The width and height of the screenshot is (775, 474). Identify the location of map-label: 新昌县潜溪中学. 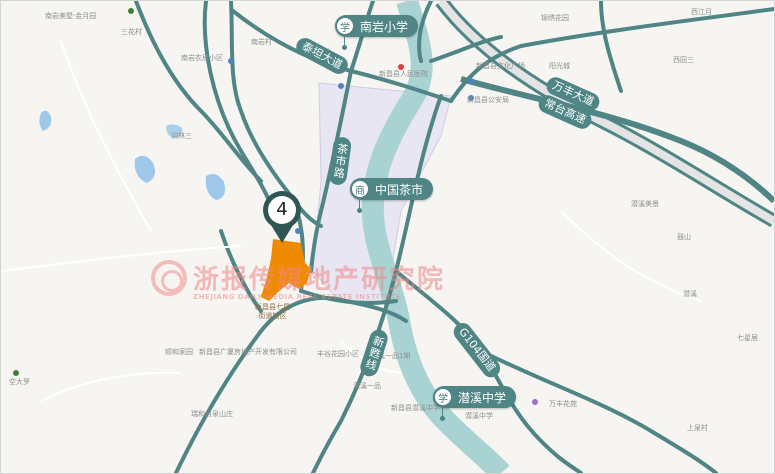
(415, 408).